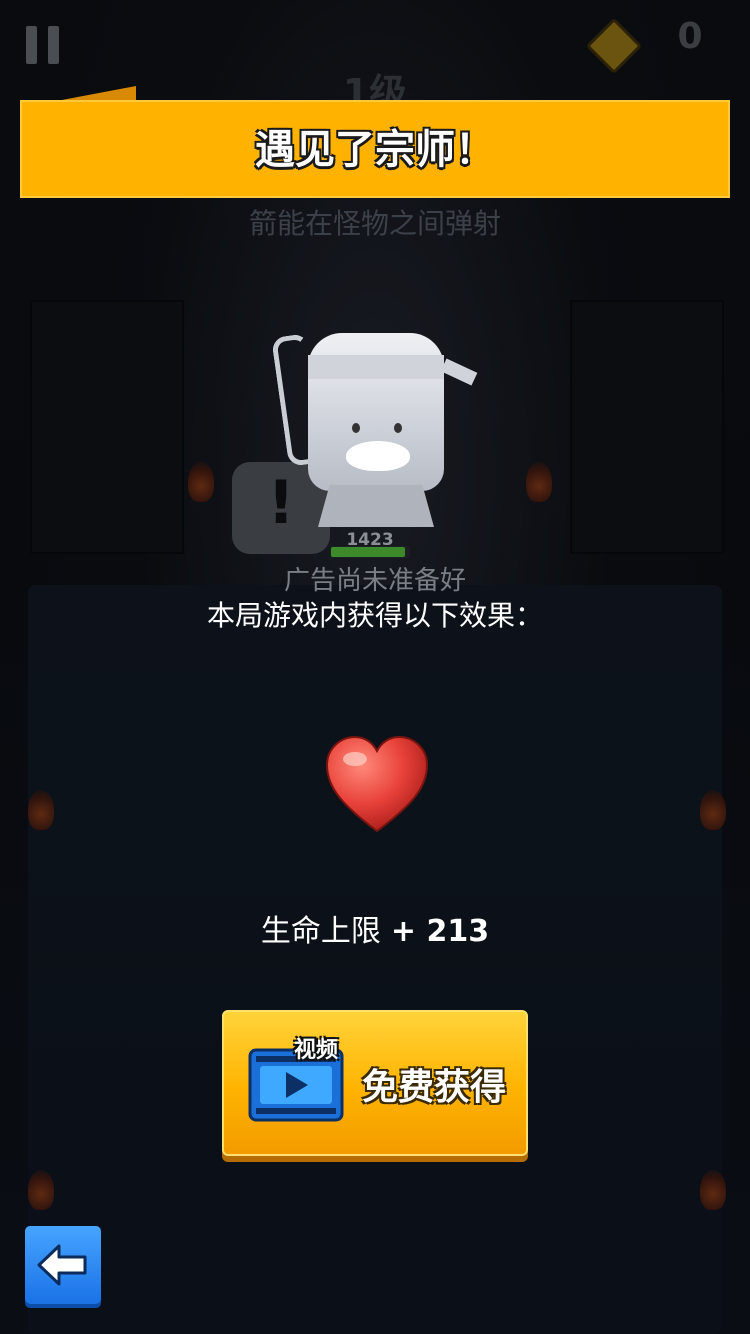 This screenshot has height=1334, width=750. What do you see at coordinates (44, 45) in the screenshot?
I see `pause-button` at bounding box center [44, 45].